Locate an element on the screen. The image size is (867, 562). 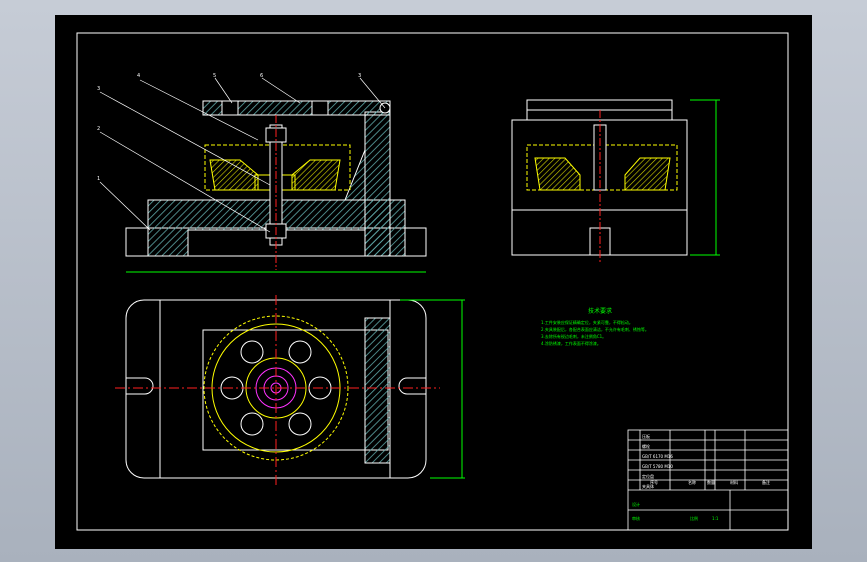
title-block-scale-label: 比例 is located at coordinates (694, 518).